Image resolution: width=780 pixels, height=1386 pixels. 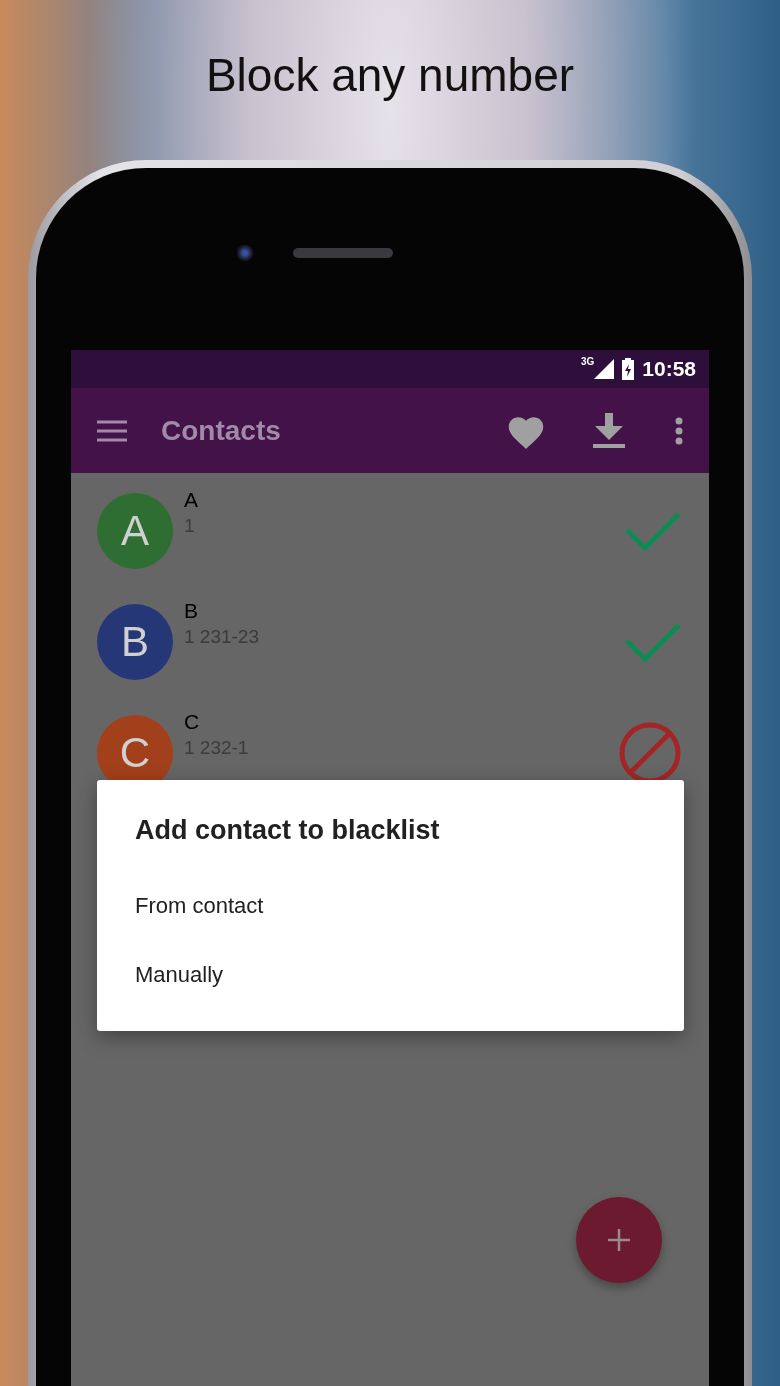 What do you see at coordinates (245, 253) in the screenshot?
I see `camera-icon` at bounding box center [245, 253].